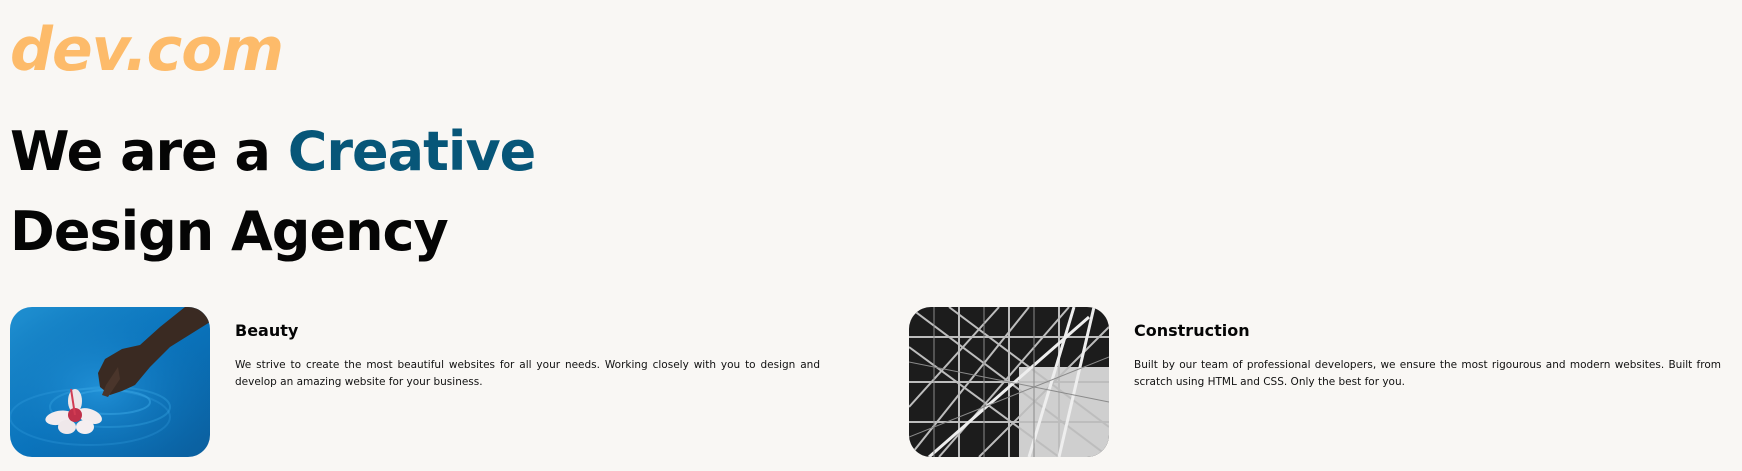  Describe the element at coordinates (411, 151) in the screenshot. I see `hero-line1-accent: Creative` at that location.